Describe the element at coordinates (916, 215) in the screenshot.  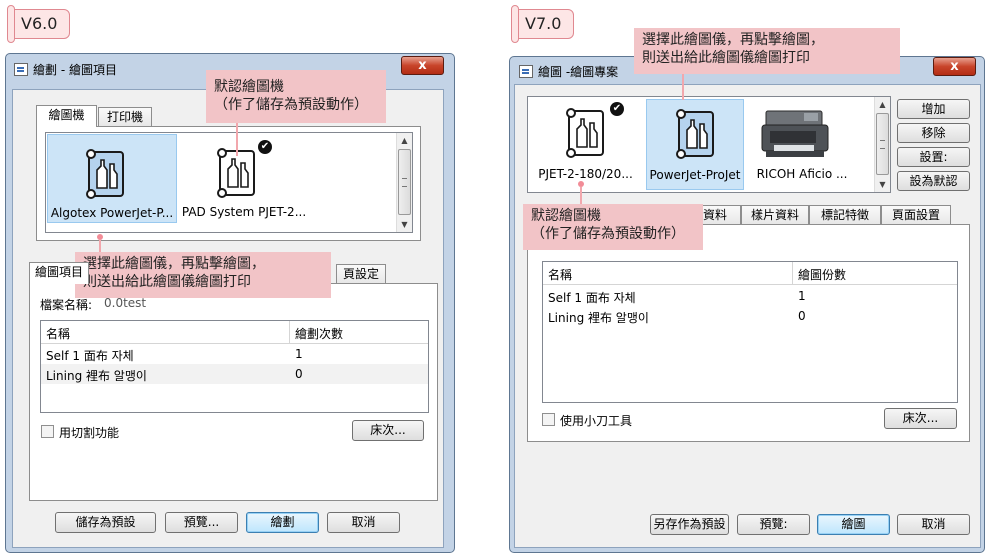
I see `tab-page-setup: 頁面設置` at that location.